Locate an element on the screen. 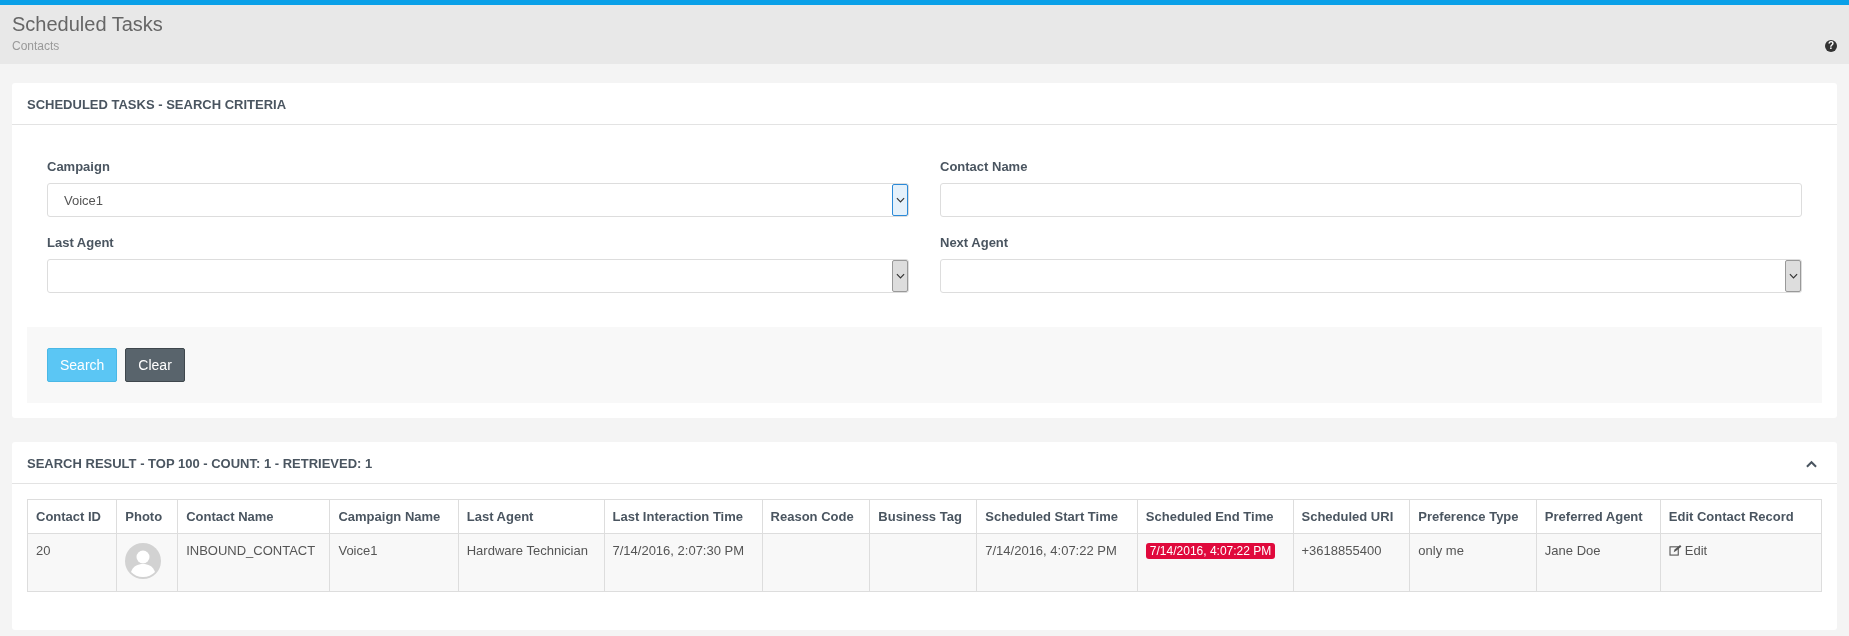  table-cell: +3618855400 is located at coordinates (1351, 562).